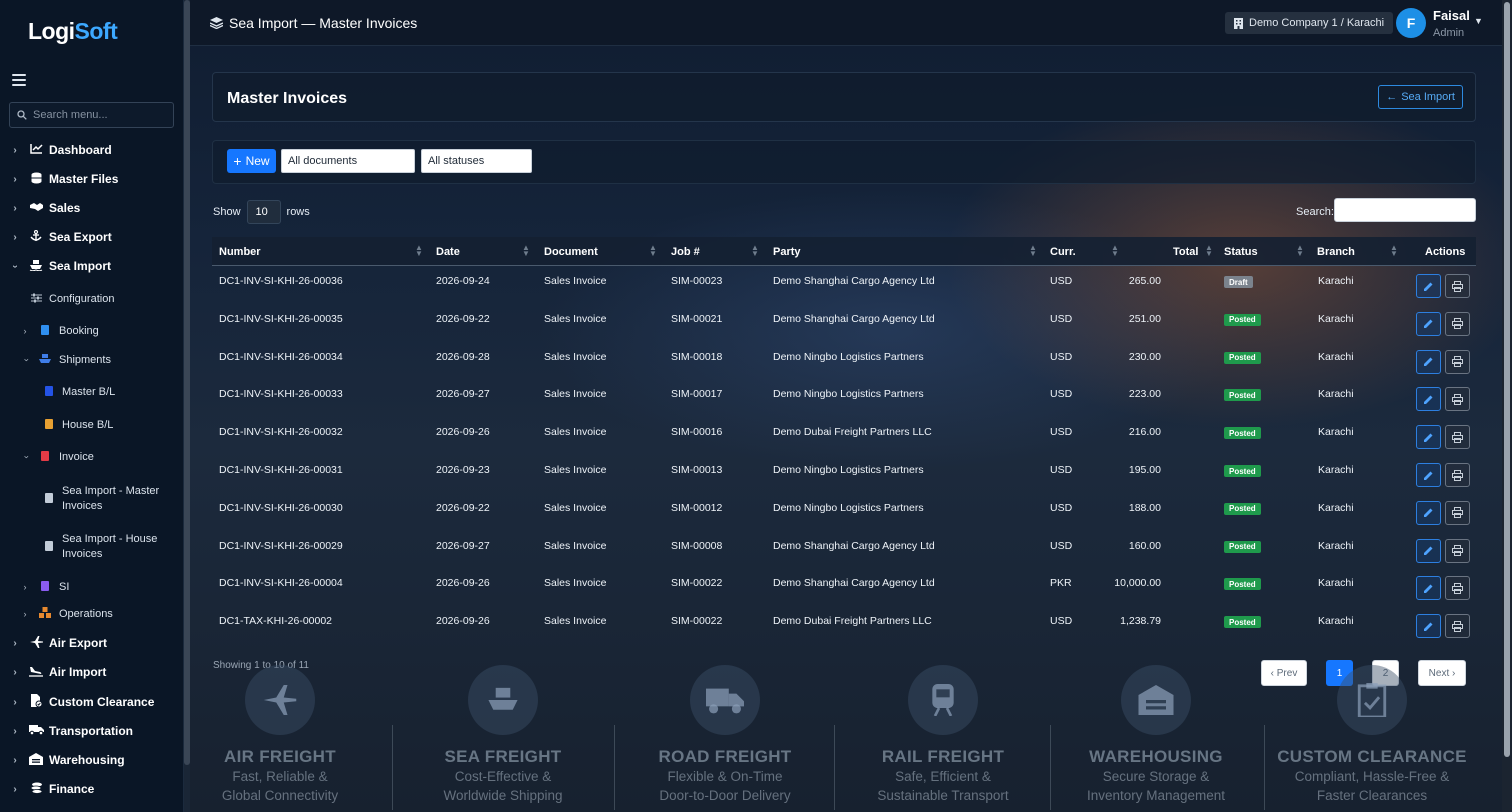 This screenshot has width=1512, height=812. I want to click on cell-party: Demo Ningbo Logistics Partners, so click(848, 470).